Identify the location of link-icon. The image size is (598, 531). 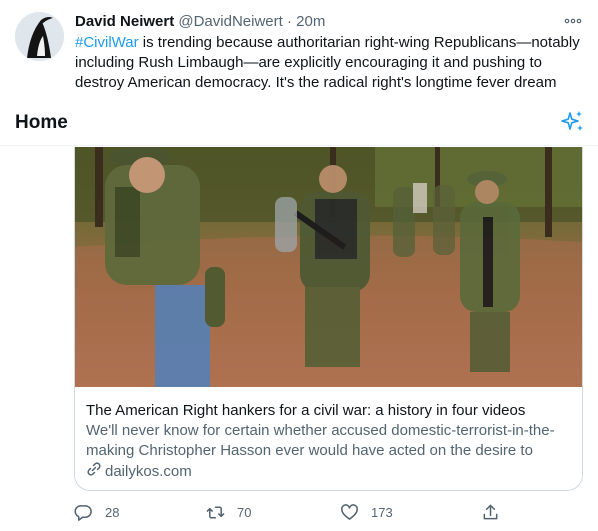
(94, 472).